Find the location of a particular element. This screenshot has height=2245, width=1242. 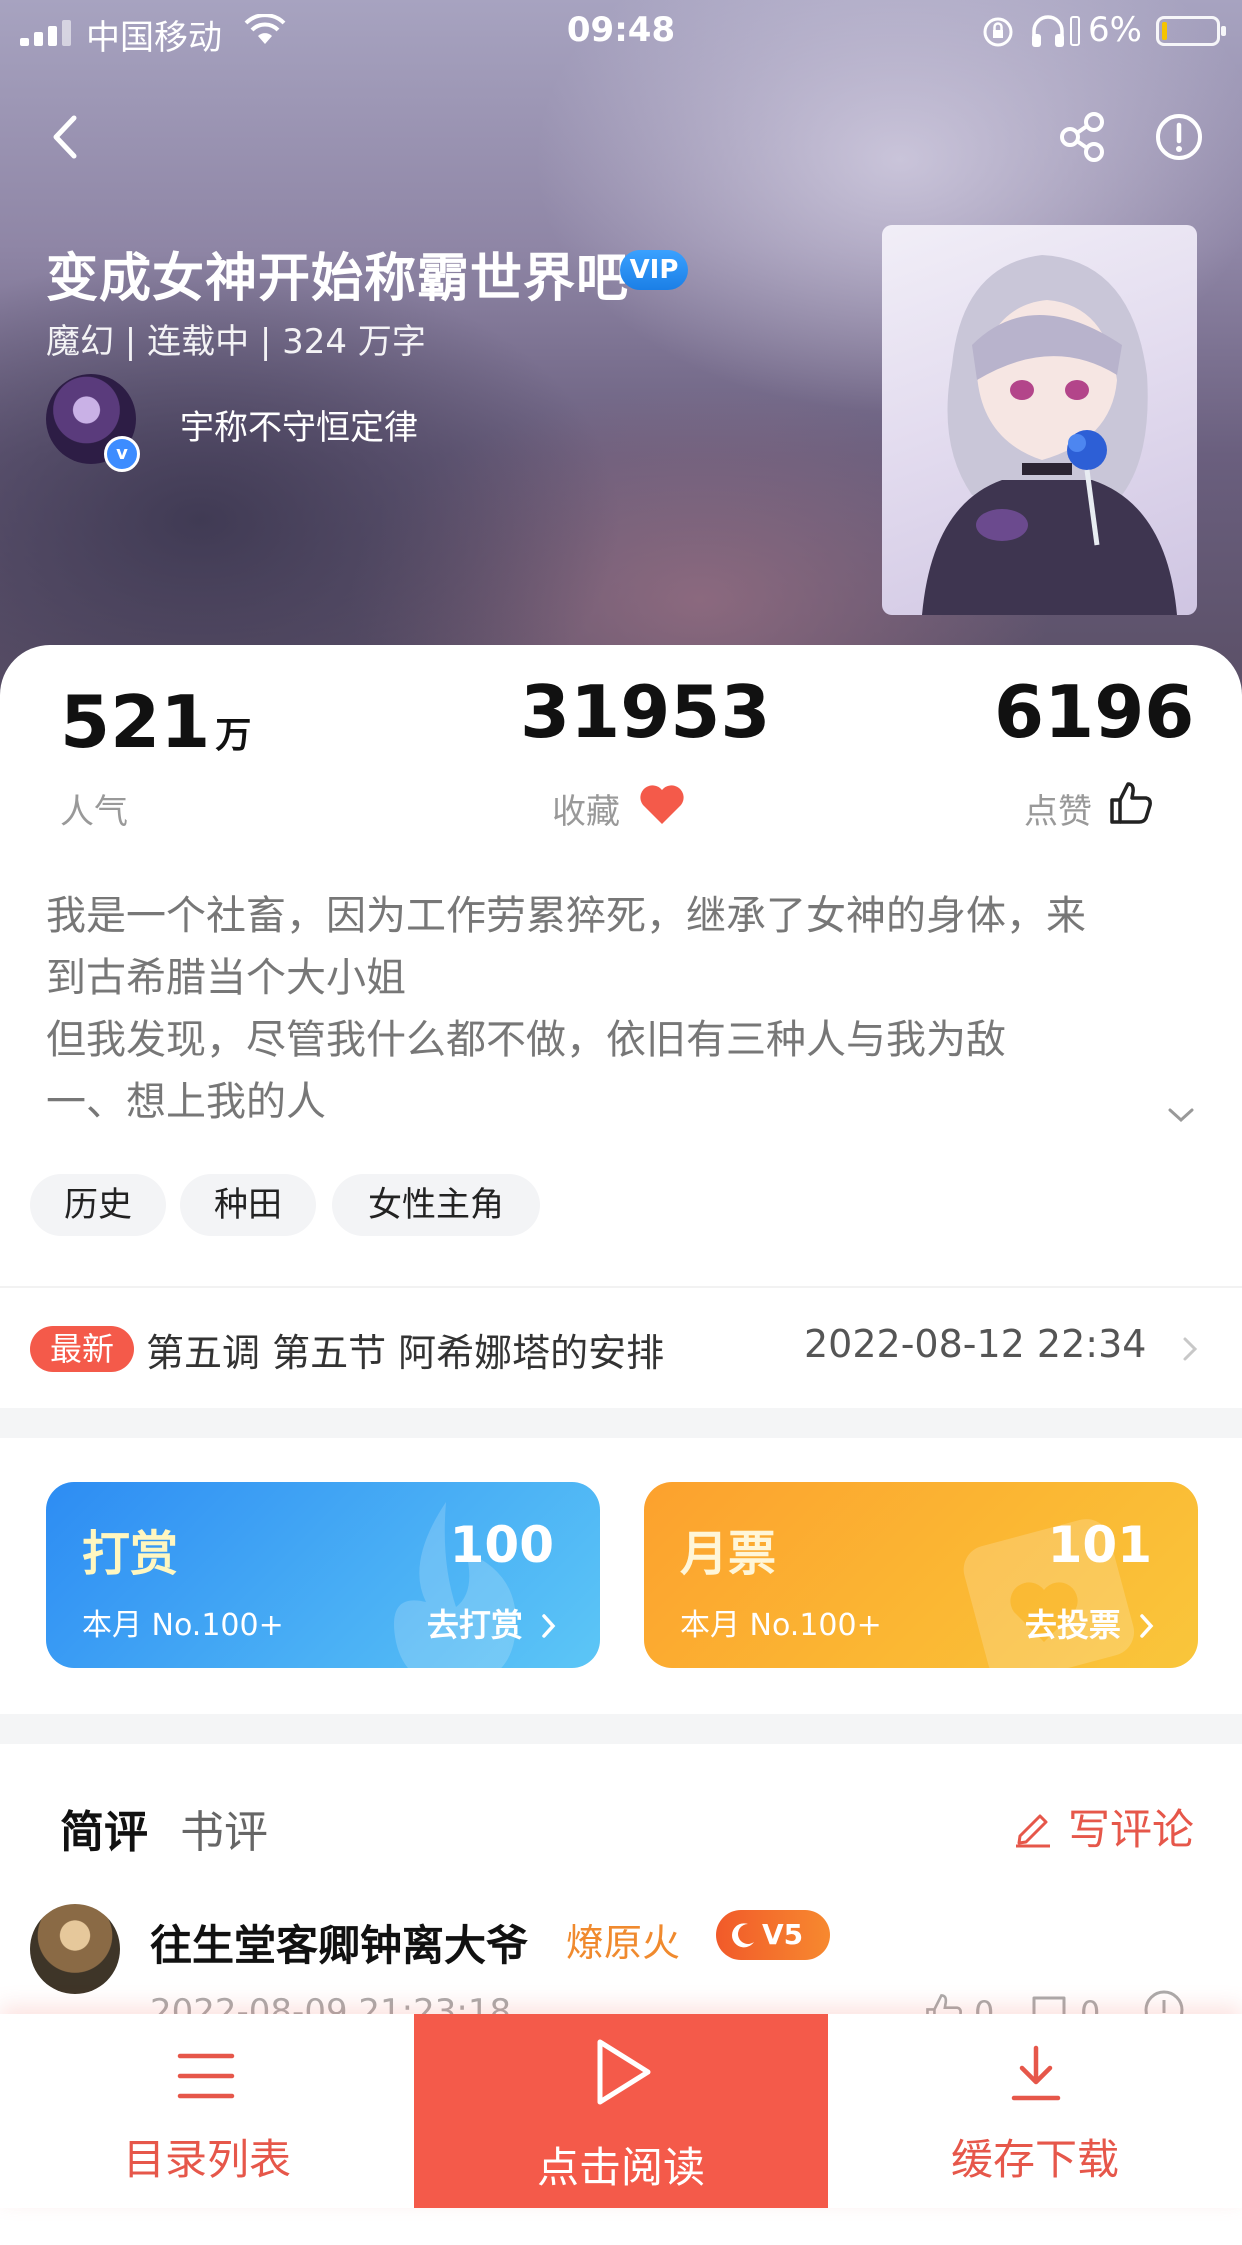

rotation-lock-icon is located at coordinates (998, 32).